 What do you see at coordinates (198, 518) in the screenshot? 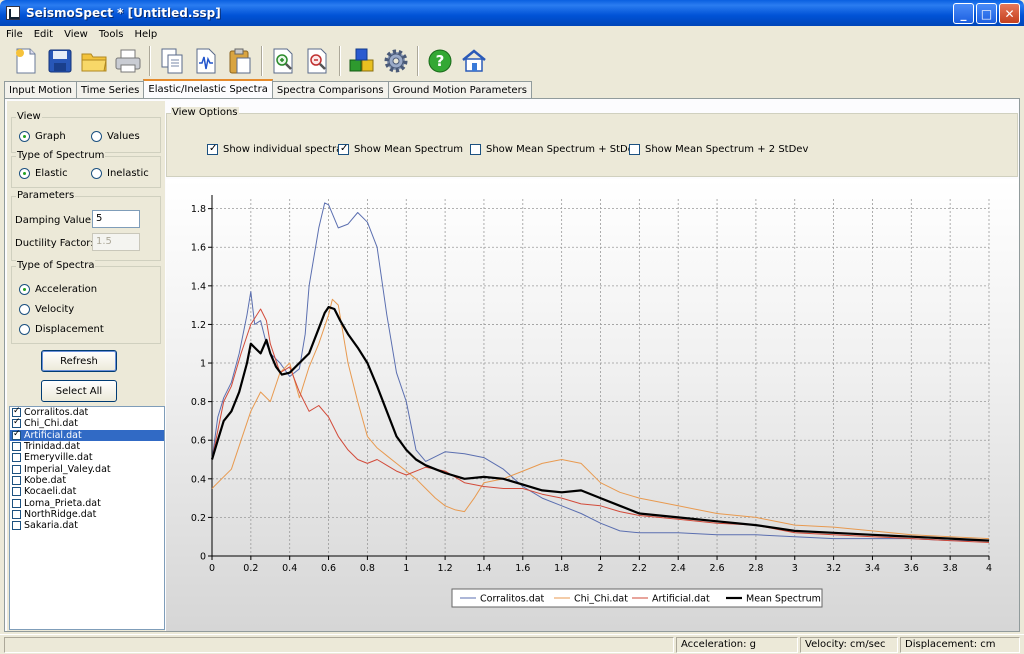
I see `y-tick-label: 0.2` at bounding box center [198, 518].